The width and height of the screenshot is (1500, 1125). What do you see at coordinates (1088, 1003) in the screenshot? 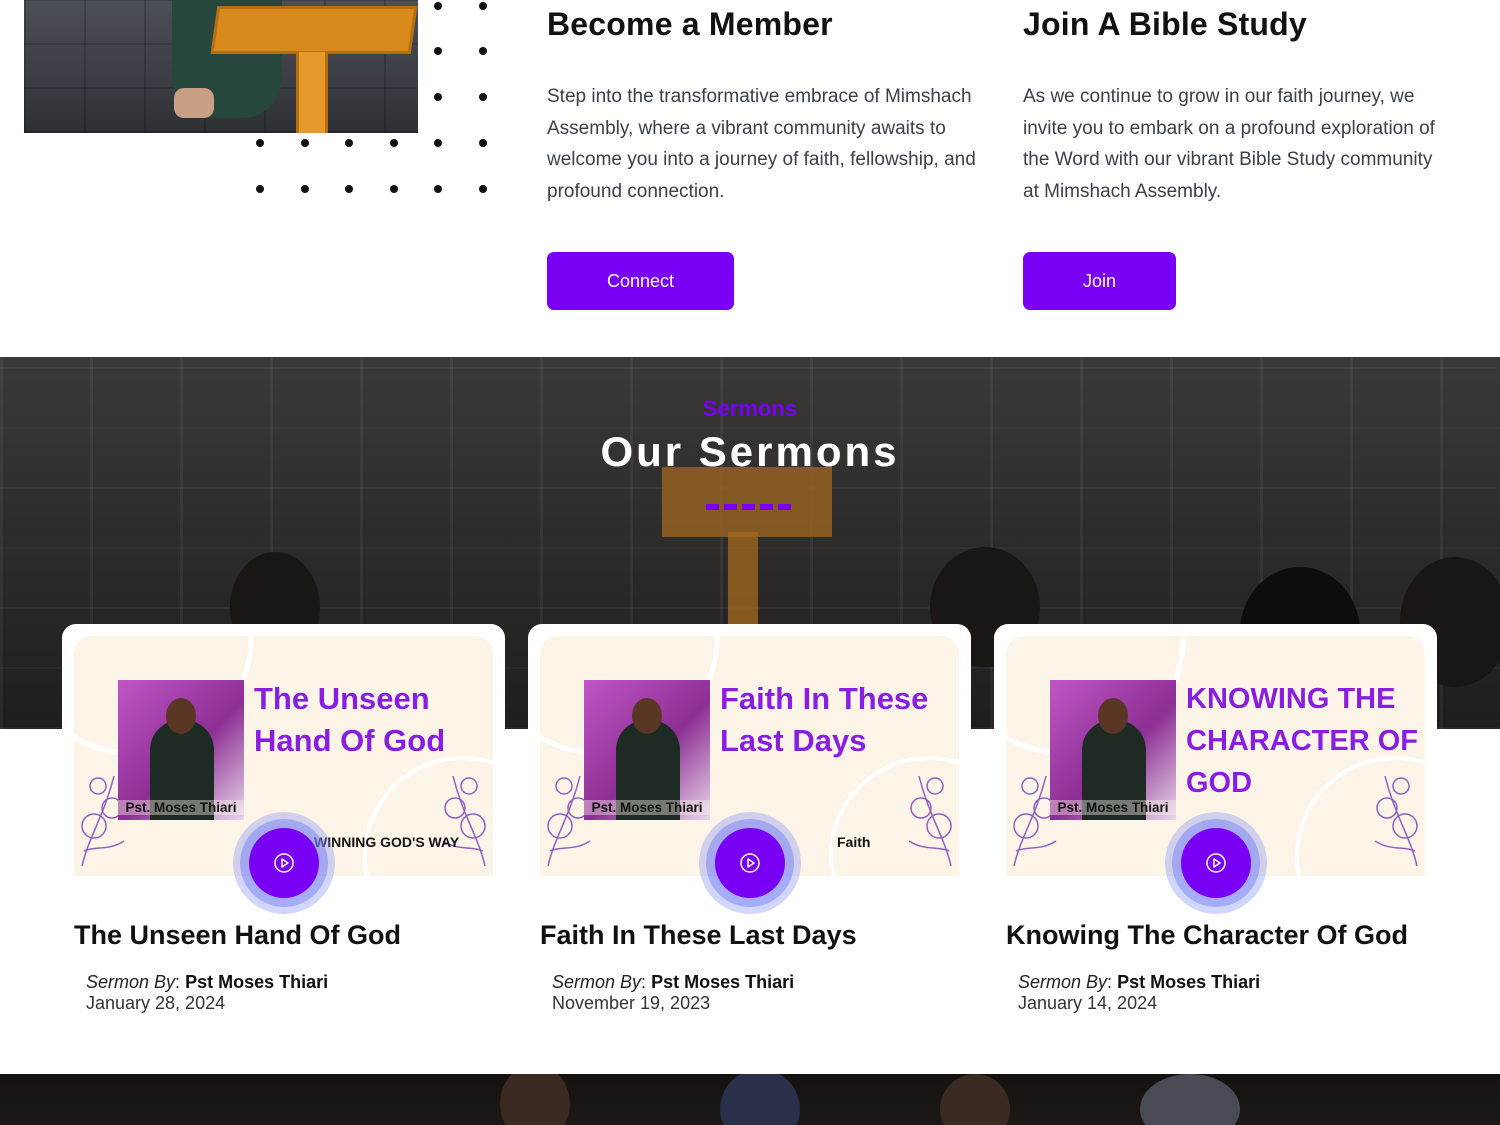
I see `sermon-date: January 14, 2024` at bounding box center [1088, 1003].